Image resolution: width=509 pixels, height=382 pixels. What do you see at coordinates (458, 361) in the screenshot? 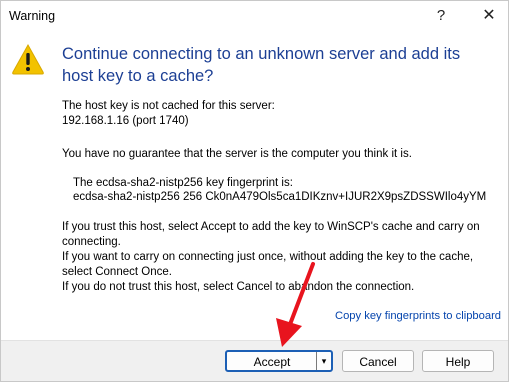
I see `help-button: Help` at bounding box center [458, 361].